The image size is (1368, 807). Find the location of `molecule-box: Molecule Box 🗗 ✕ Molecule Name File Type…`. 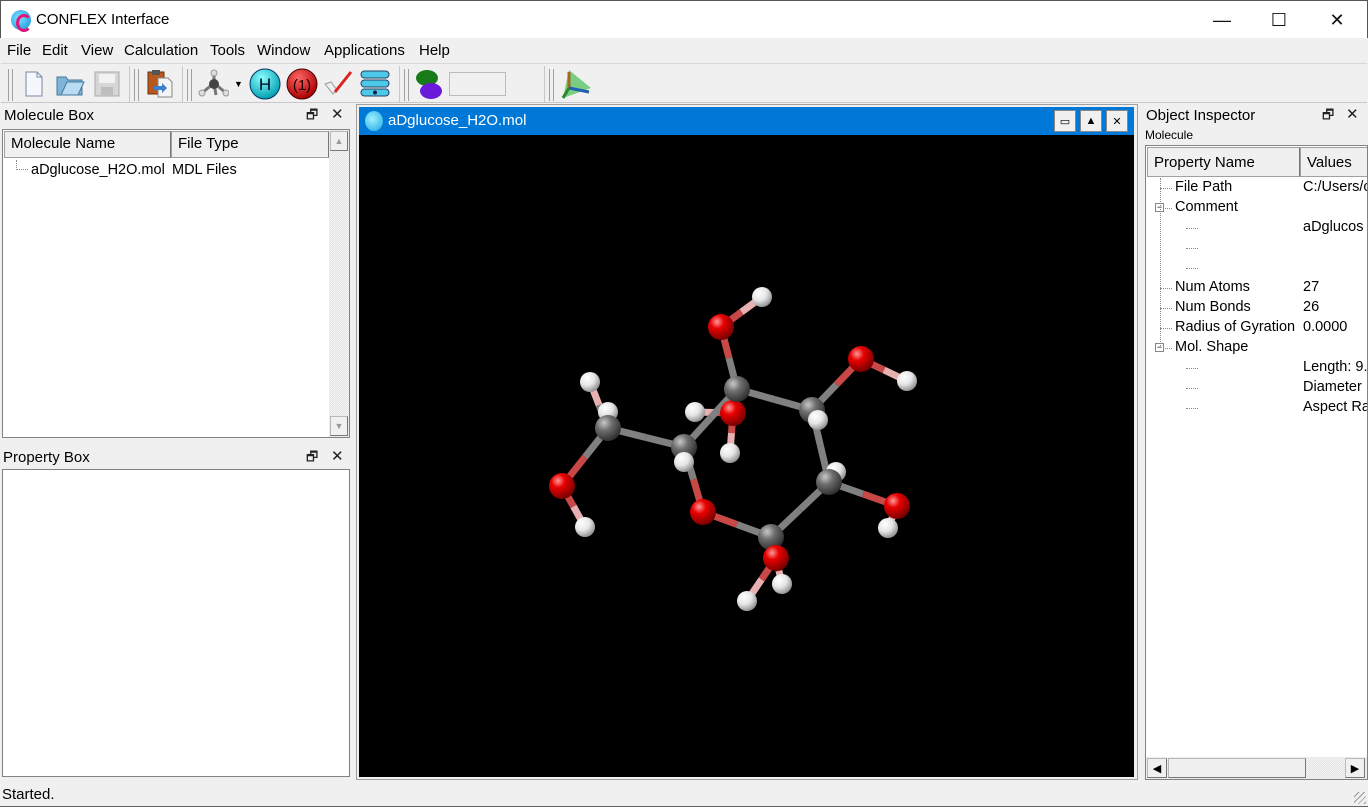

molecule-box: Molecule Box 🗗 ✕ Molecule Name File Type… is located at coordinates (176, 270).